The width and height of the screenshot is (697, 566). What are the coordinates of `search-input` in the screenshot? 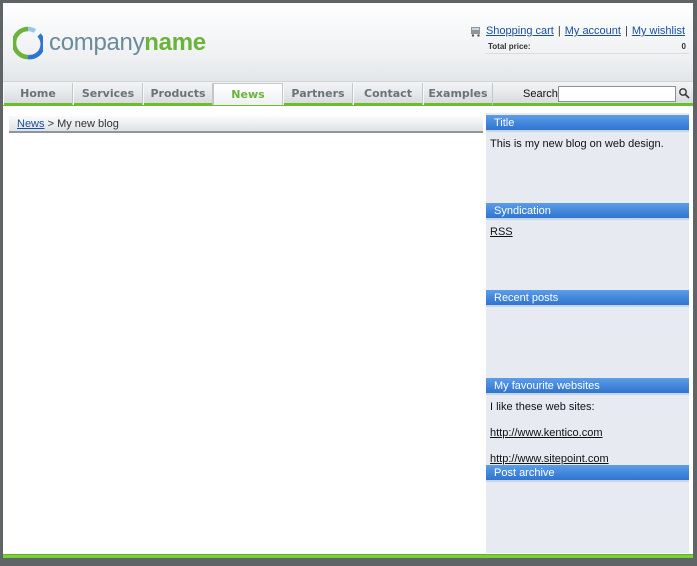 It's located at (617, 94).